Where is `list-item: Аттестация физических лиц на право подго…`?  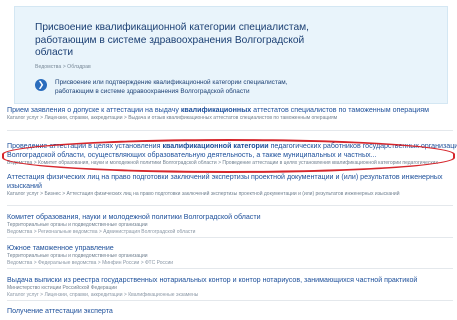
list-item: Аттестация физических лиц на право подго… is located at coordinates (231, 185).